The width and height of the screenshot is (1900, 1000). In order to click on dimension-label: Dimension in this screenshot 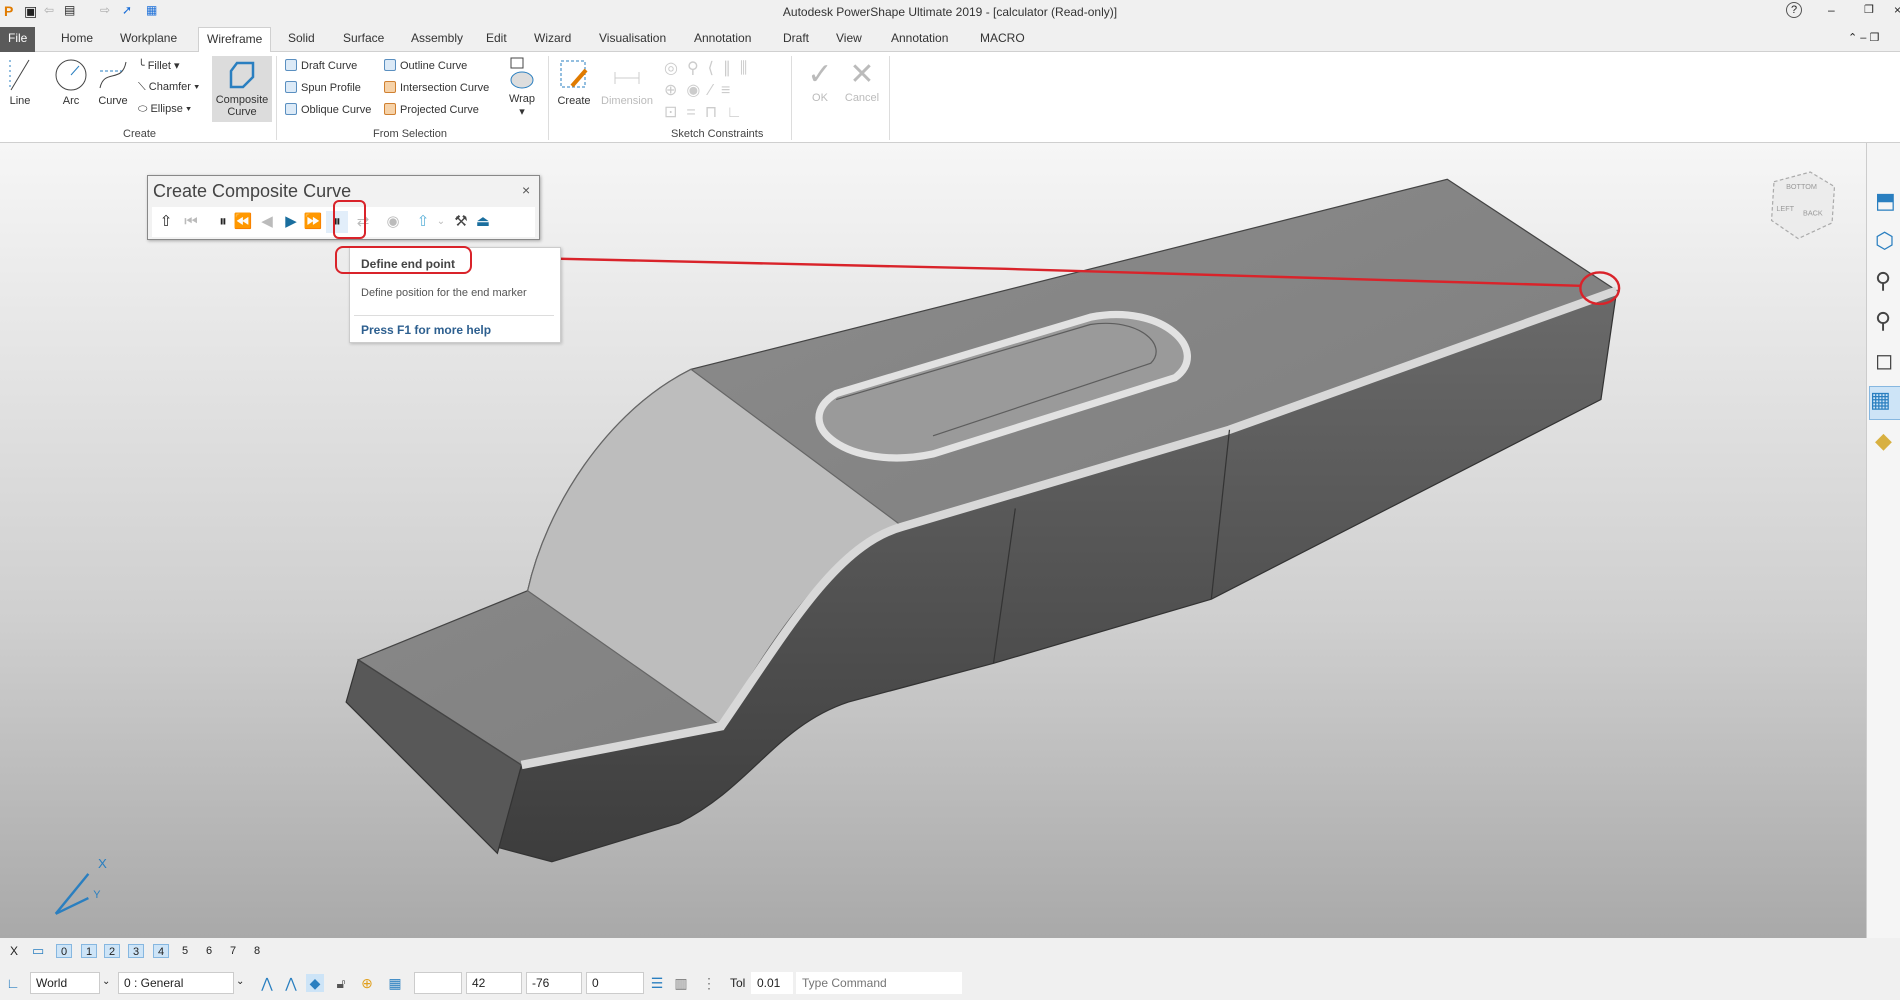, I will do `click(627, 101)`.